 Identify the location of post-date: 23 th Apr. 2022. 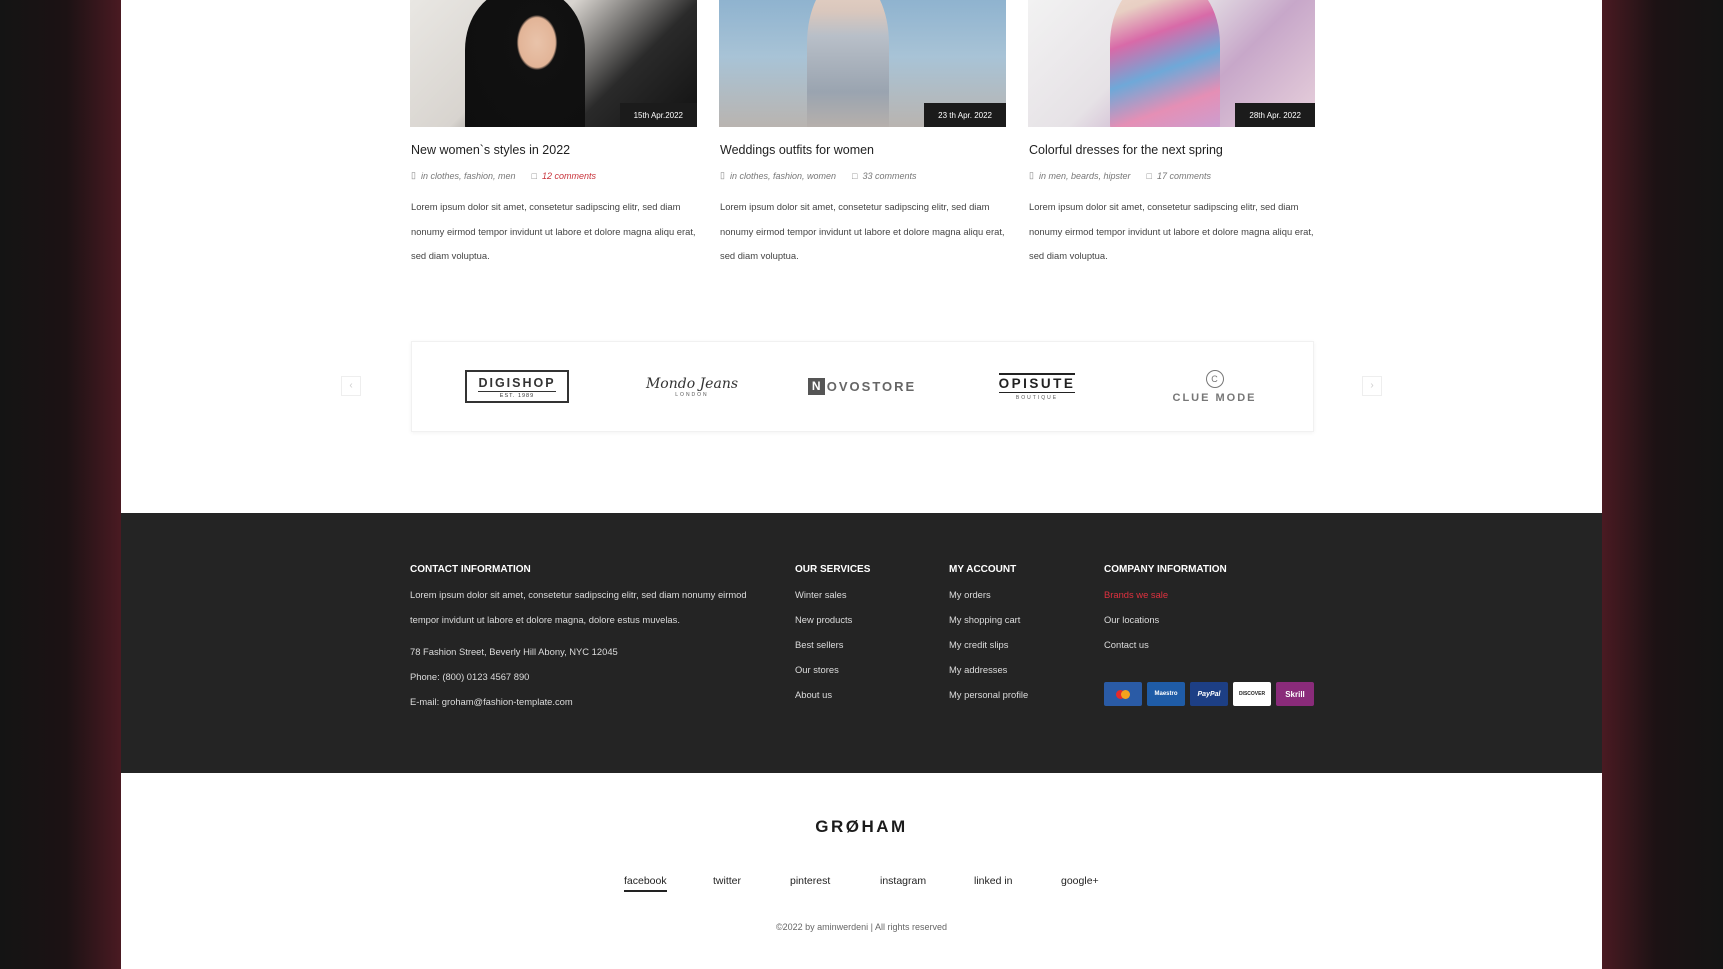
(965, 115).